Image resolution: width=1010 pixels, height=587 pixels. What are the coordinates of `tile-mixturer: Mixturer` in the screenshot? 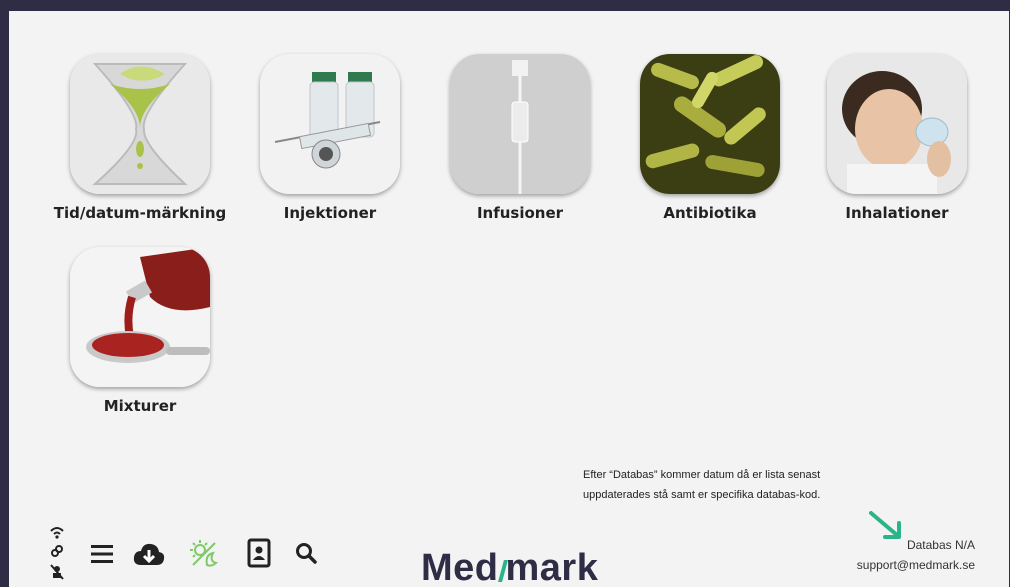 It's located at (140, 331).